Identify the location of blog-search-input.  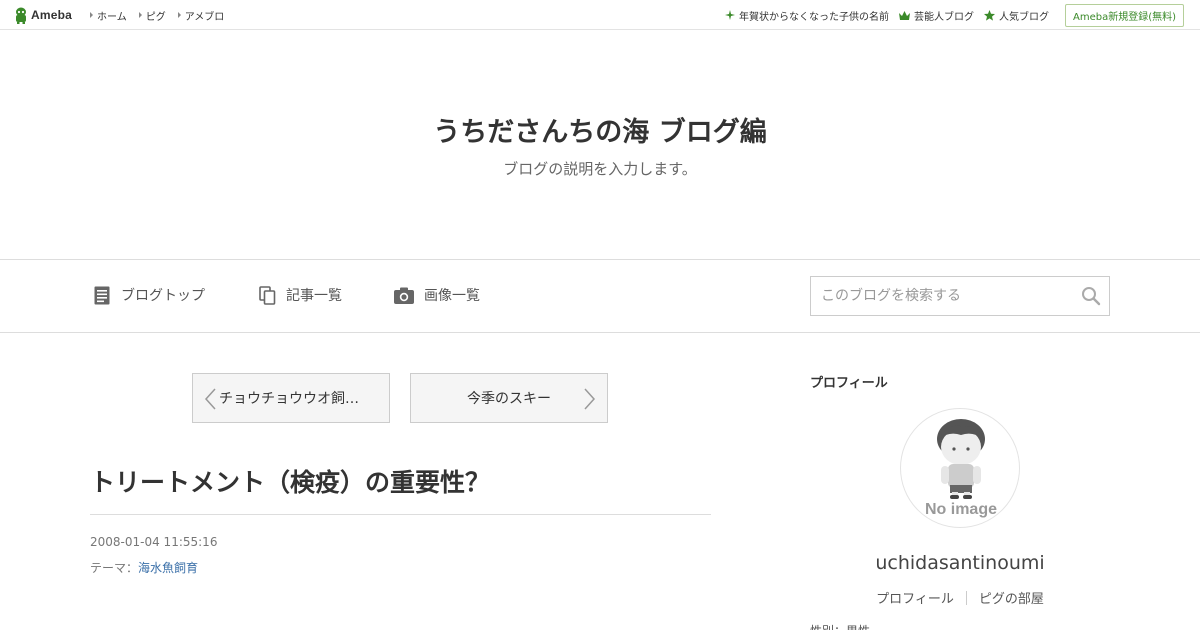
(941, 296).